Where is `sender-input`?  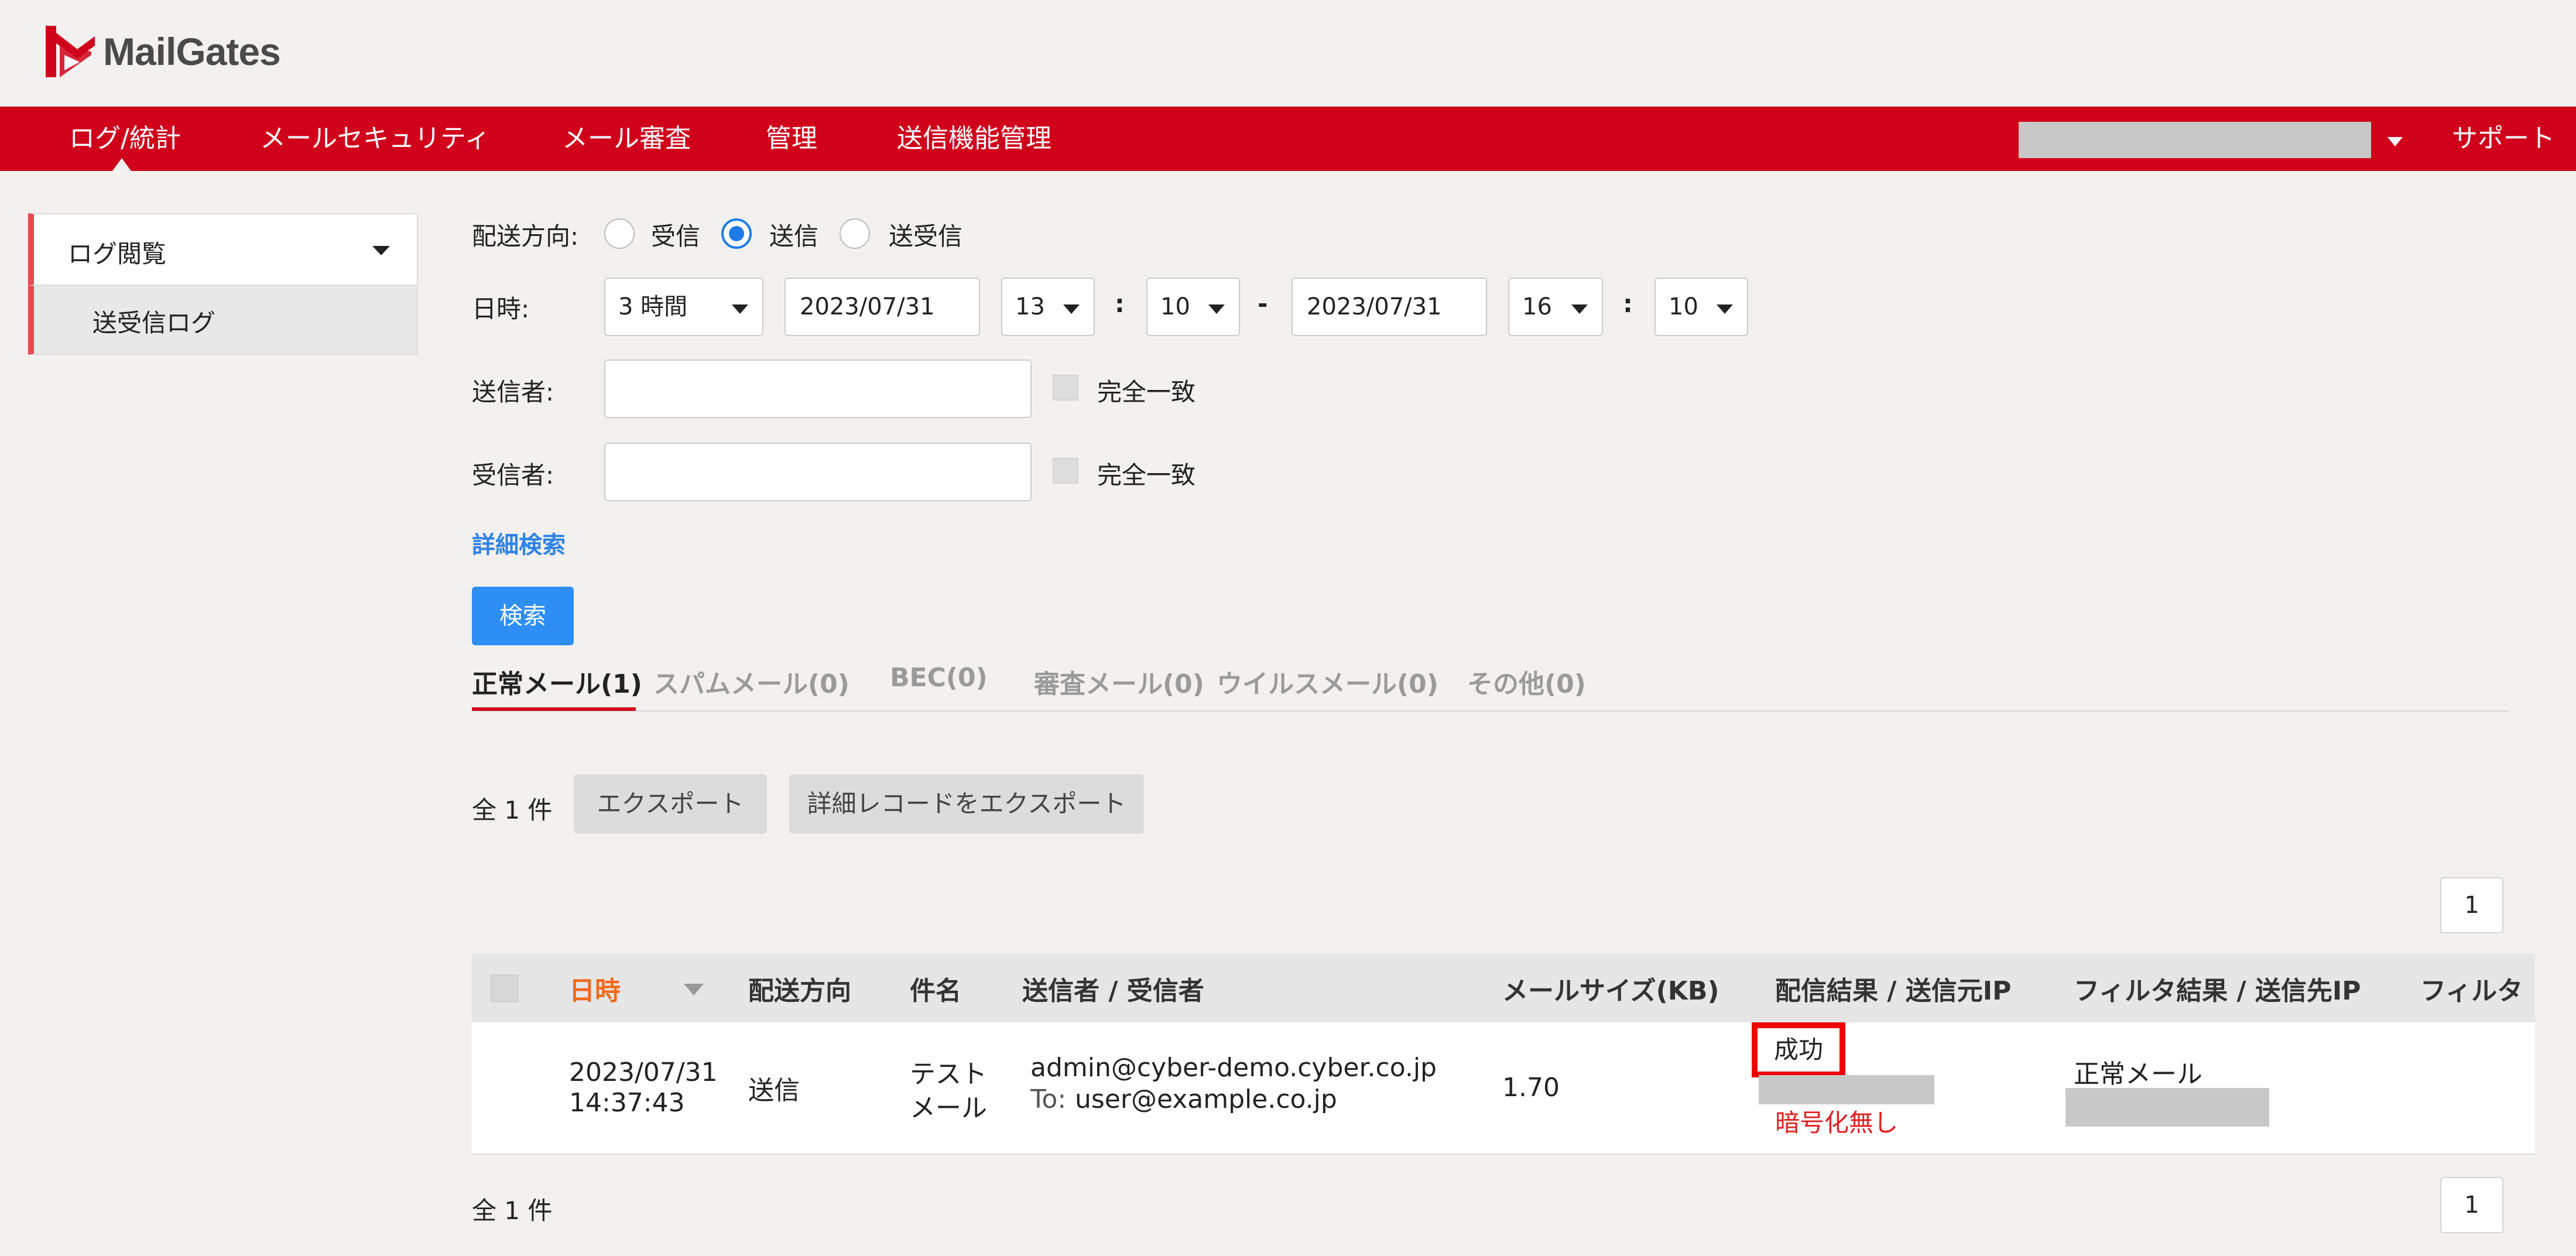 sender-input is located at coordinates (818, 389).